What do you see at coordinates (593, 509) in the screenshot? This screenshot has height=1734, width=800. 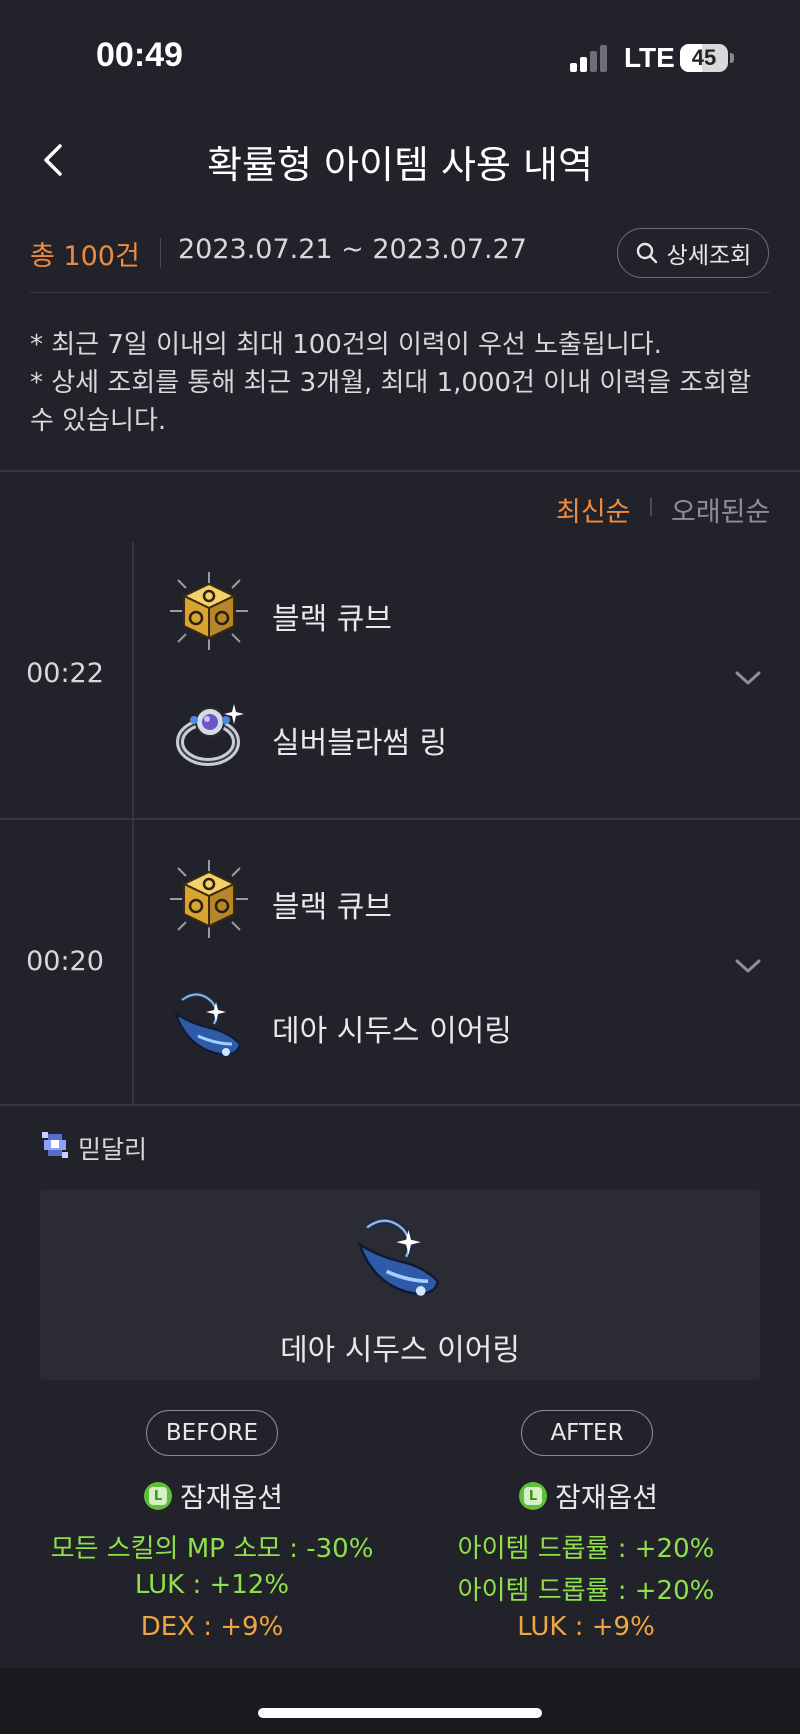 I see `sort-newest: 최신순` at bounding box center [593, 509].